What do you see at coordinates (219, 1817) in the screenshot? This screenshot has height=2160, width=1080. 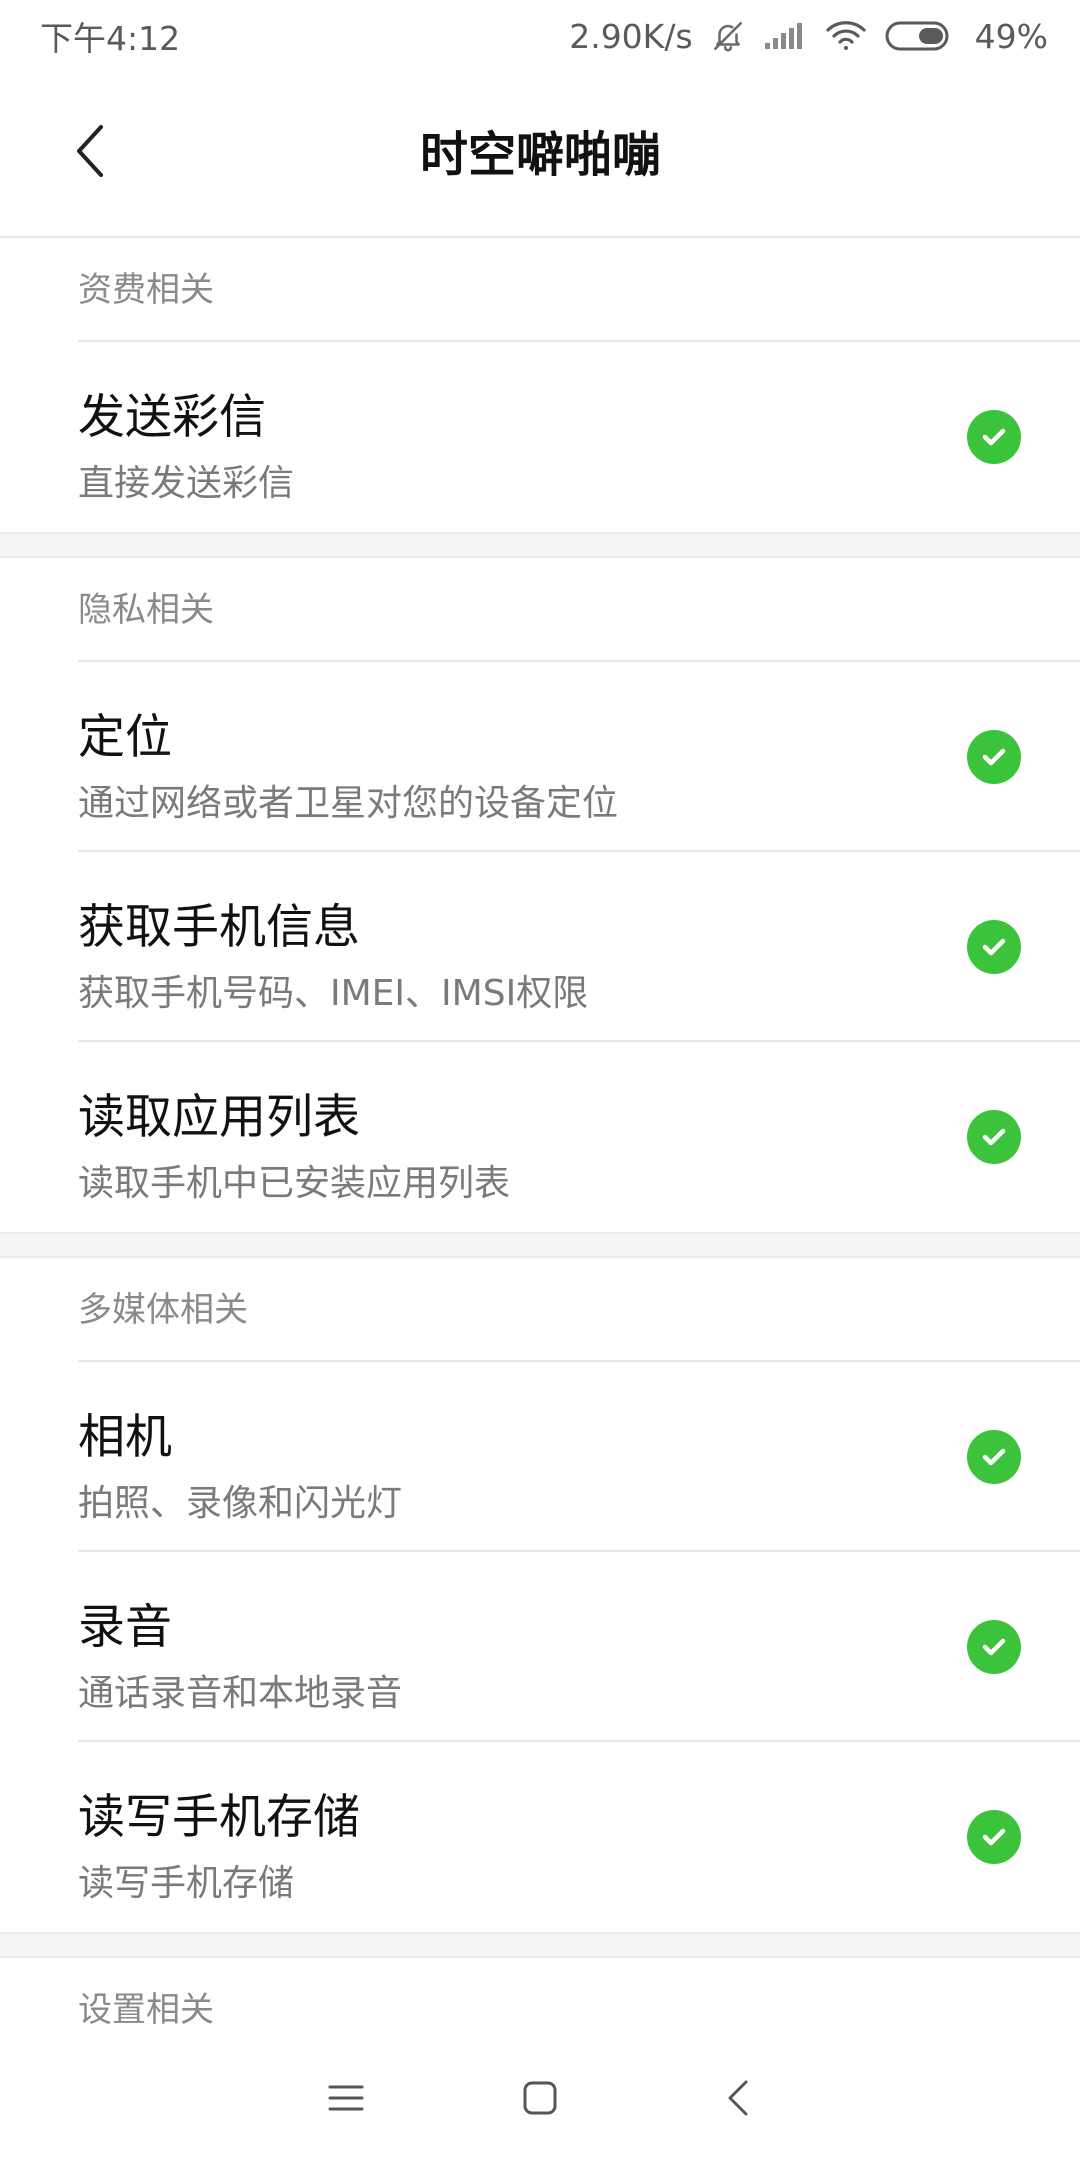 I see `permission-title: 读写手机存储` at bounding box center [219, 1817].